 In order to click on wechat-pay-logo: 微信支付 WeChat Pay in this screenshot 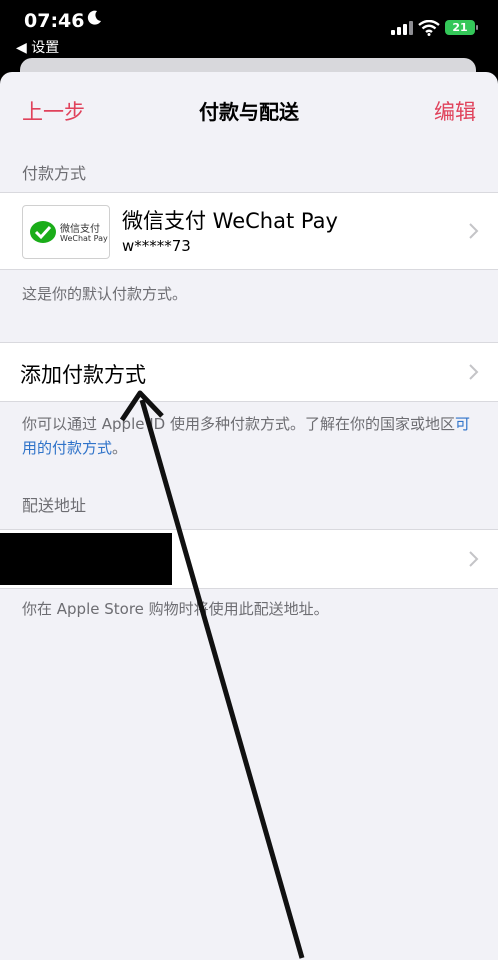, I will do `click(66, 232)`.